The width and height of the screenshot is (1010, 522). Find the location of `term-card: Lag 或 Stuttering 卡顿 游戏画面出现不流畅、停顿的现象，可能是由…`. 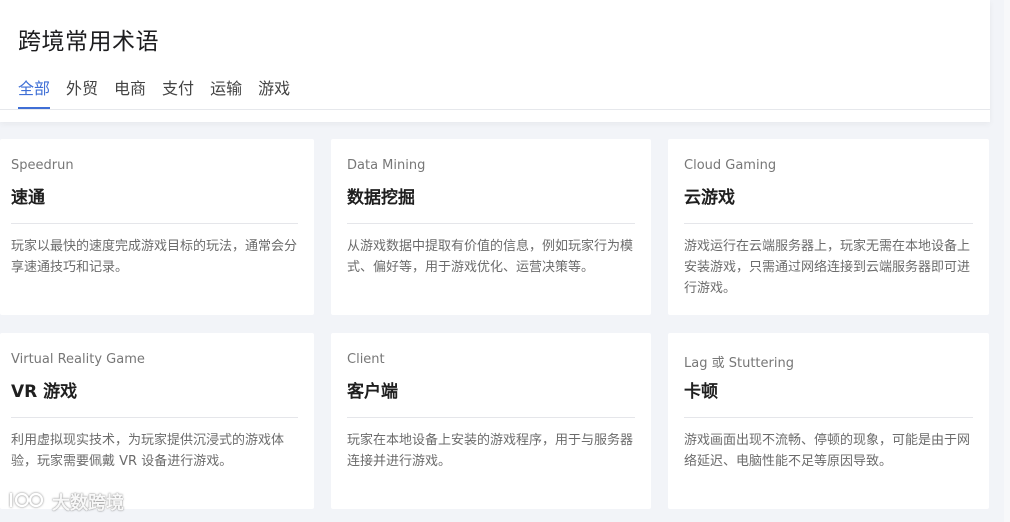

term-card: Lag 或 Stuttering 卡顿 游戏画面出现不流畅、停顿的现象，可能是由… is located at coordinates (828, 421).